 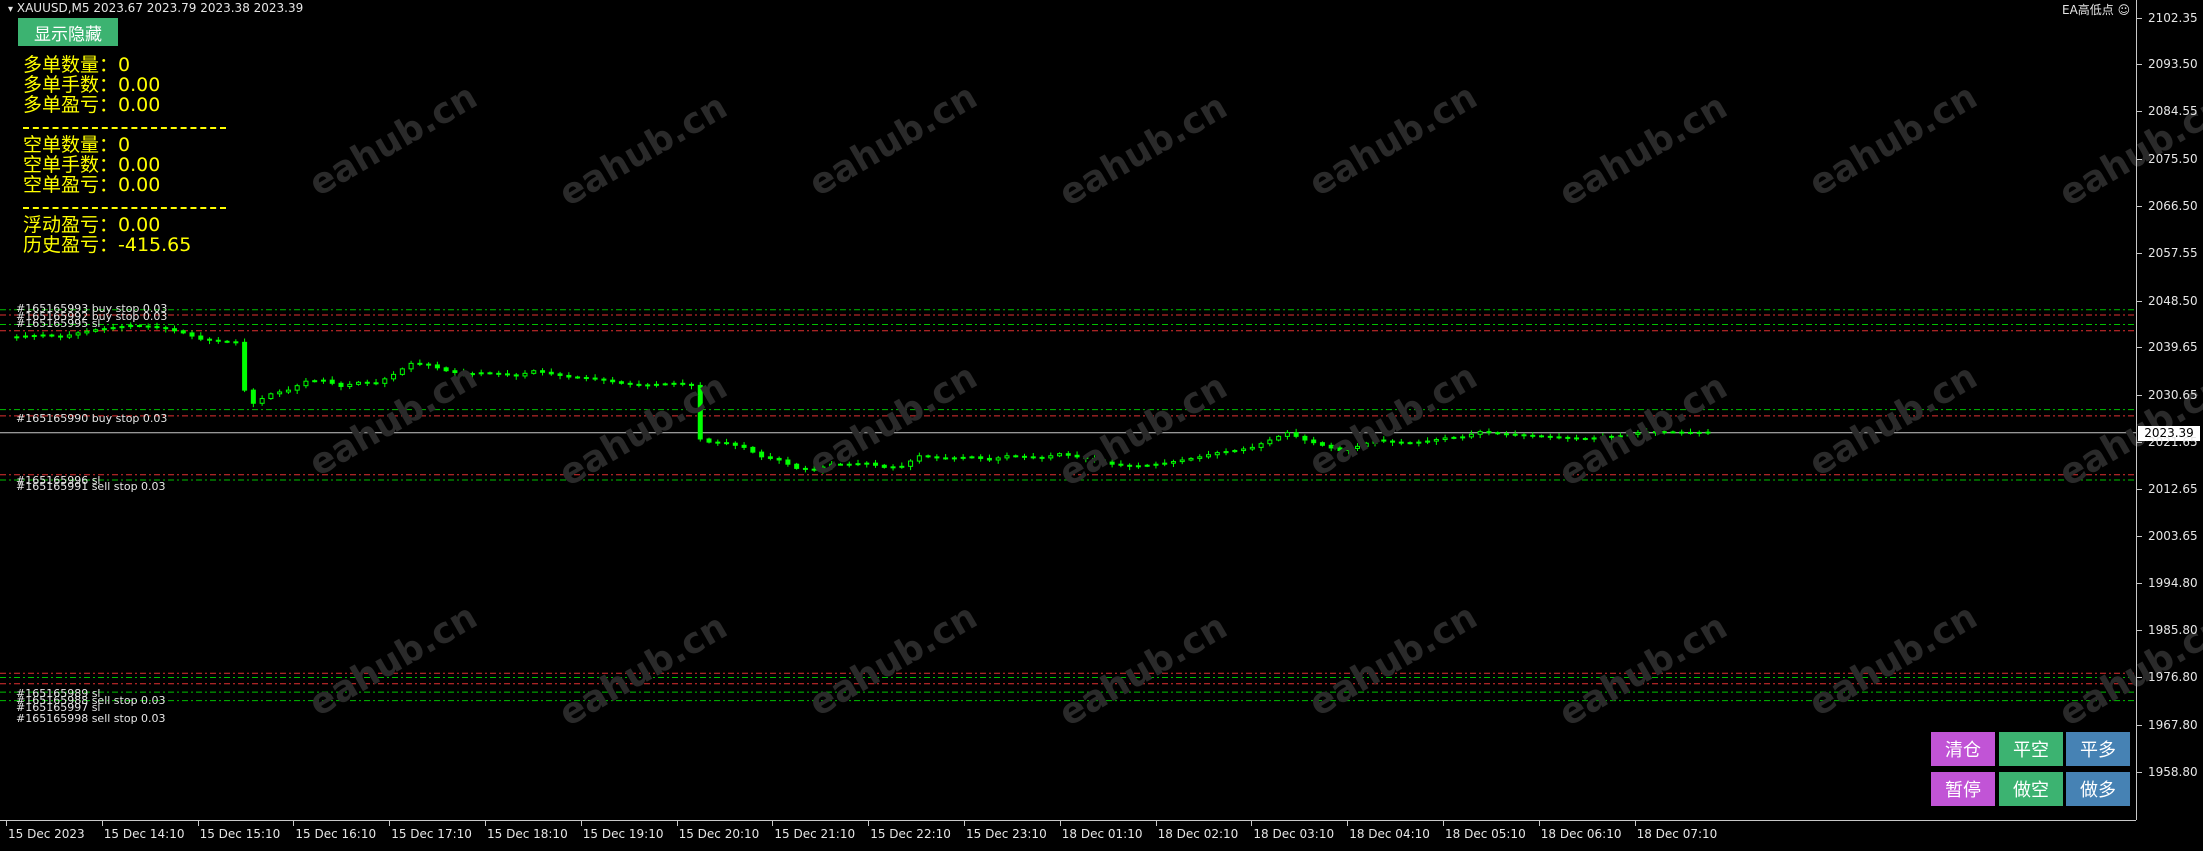 I want to click on price-tick-label: 1994.80, so click(x=2173, y=582).